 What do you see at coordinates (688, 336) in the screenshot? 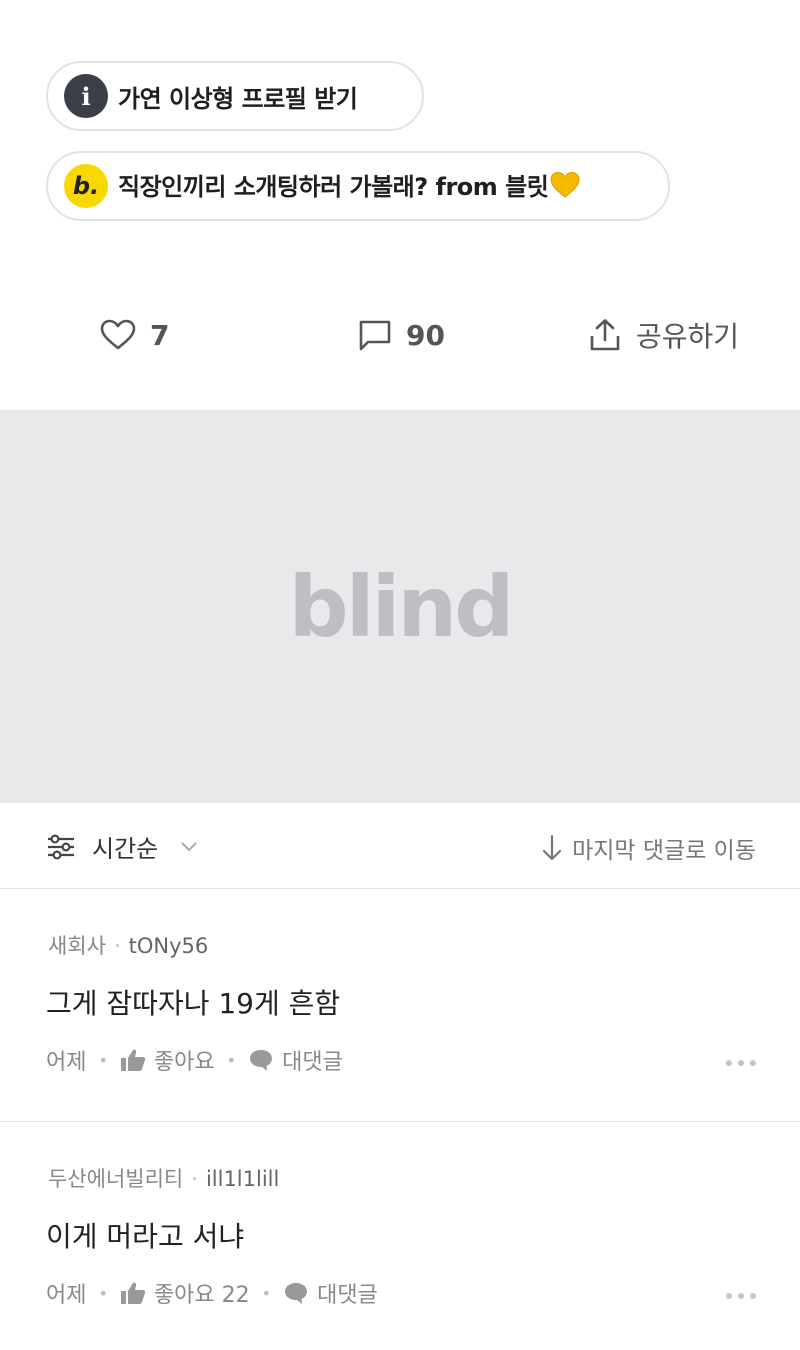
I see `share-label: 공유하기` at bounding box center [688, 336].